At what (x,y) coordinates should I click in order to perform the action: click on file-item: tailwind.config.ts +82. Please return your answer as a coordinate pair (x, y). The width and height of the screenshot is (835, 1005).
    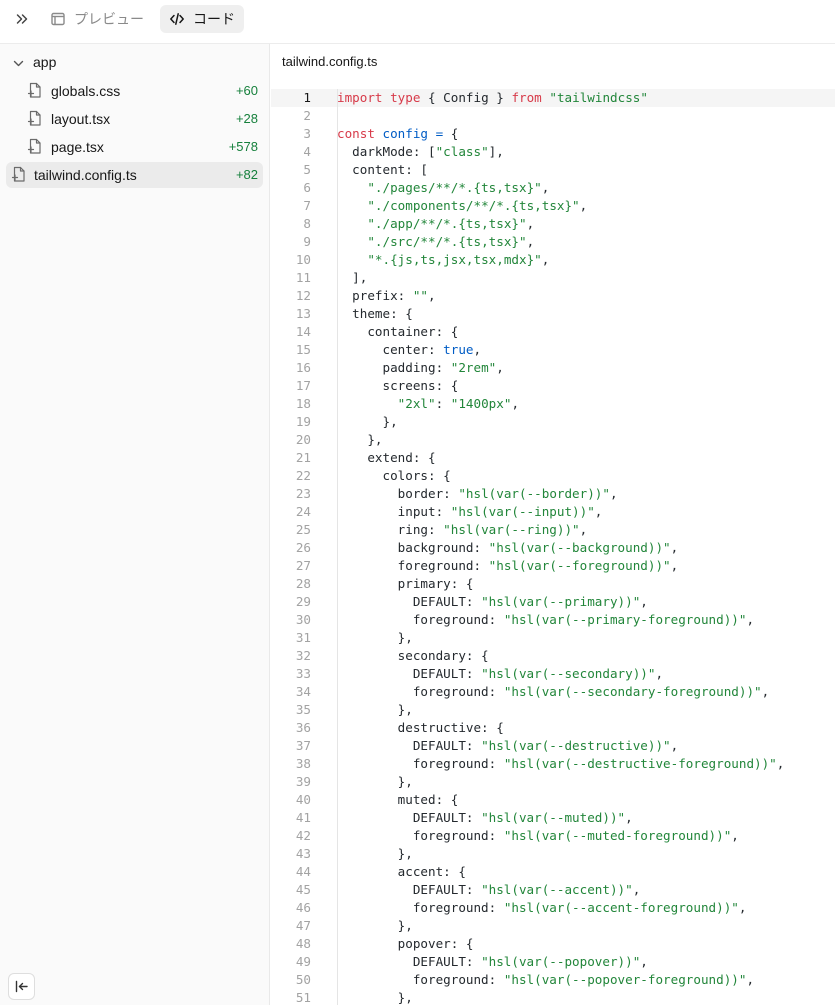
    Looking at the image, I should click on (134, 175).